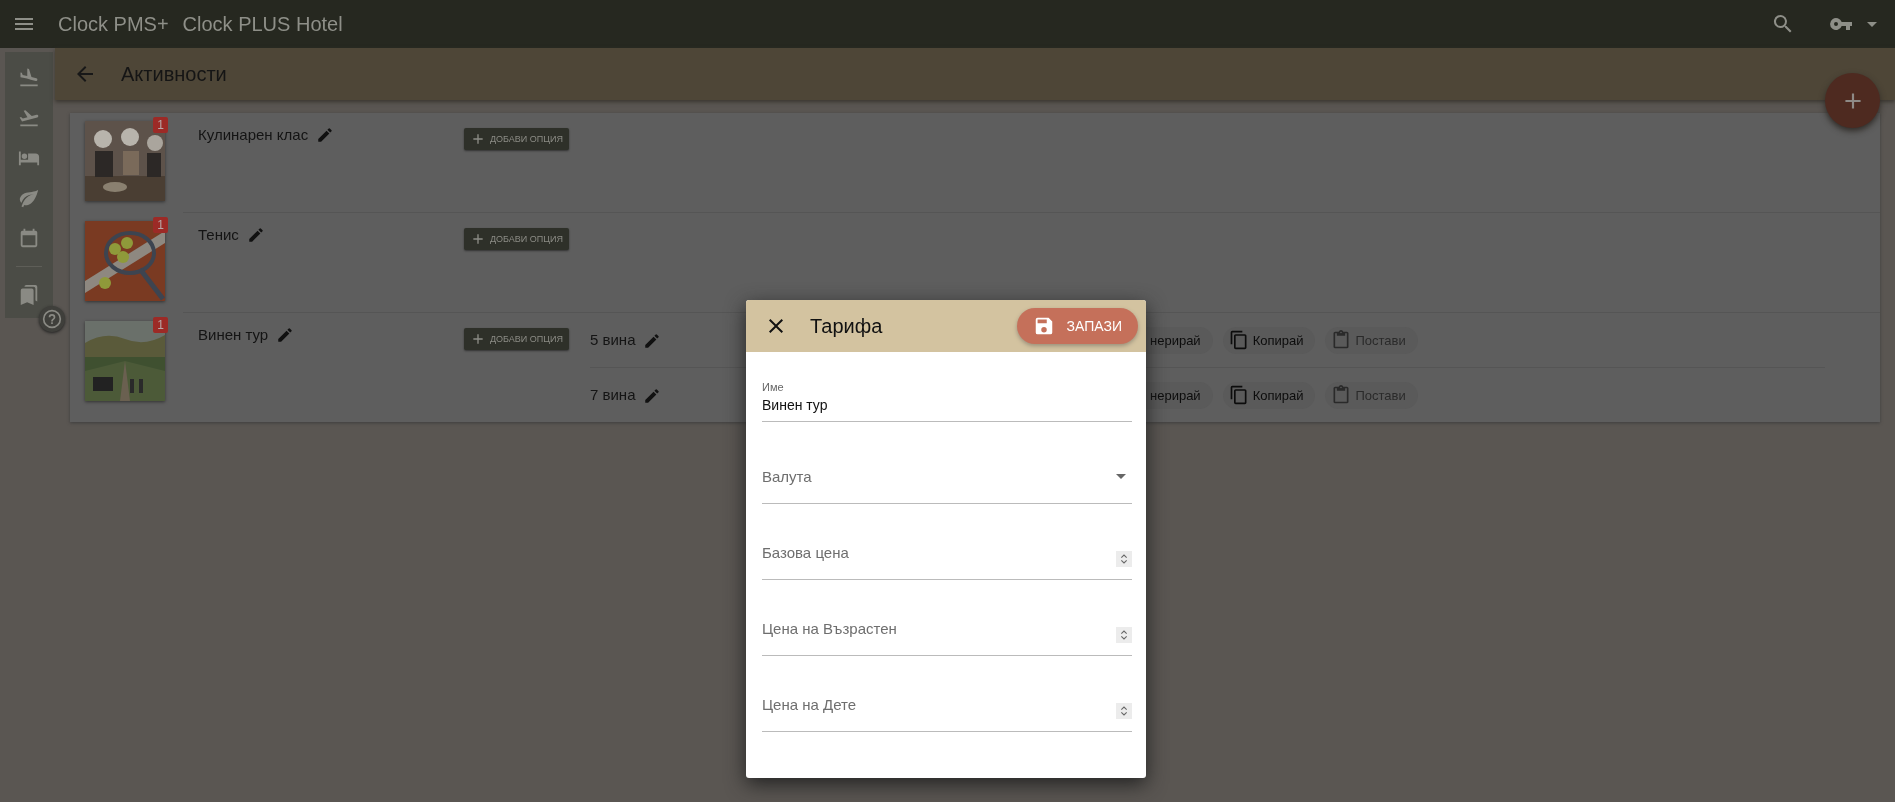 This screenshot has height=802, width=1895. I want to click on field-label: Базова цена, so click(806, 552).